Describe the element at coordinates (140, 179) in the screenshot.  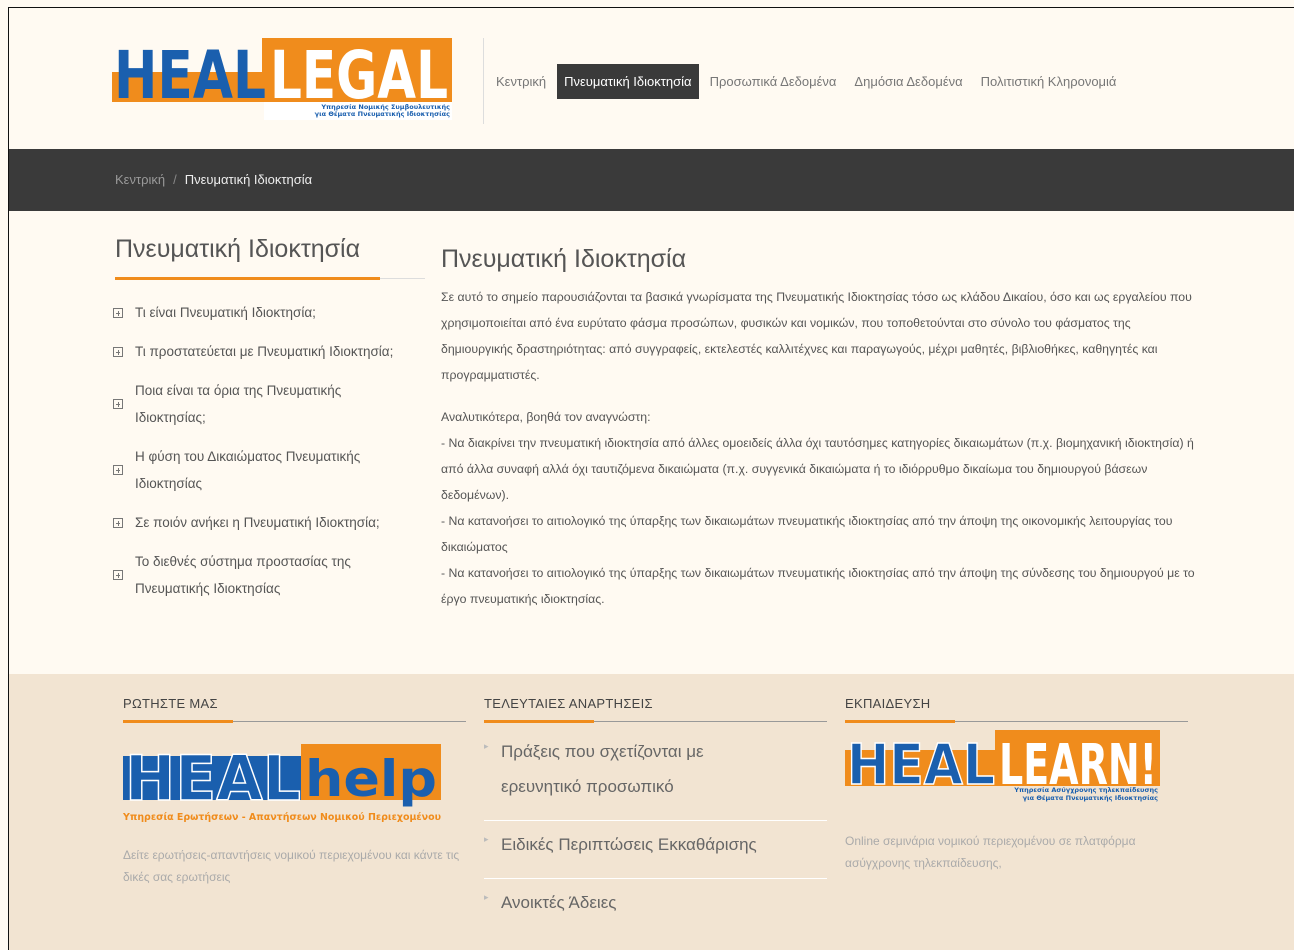
I see `breadcrumb-home-link: Κεντρική` at that location.